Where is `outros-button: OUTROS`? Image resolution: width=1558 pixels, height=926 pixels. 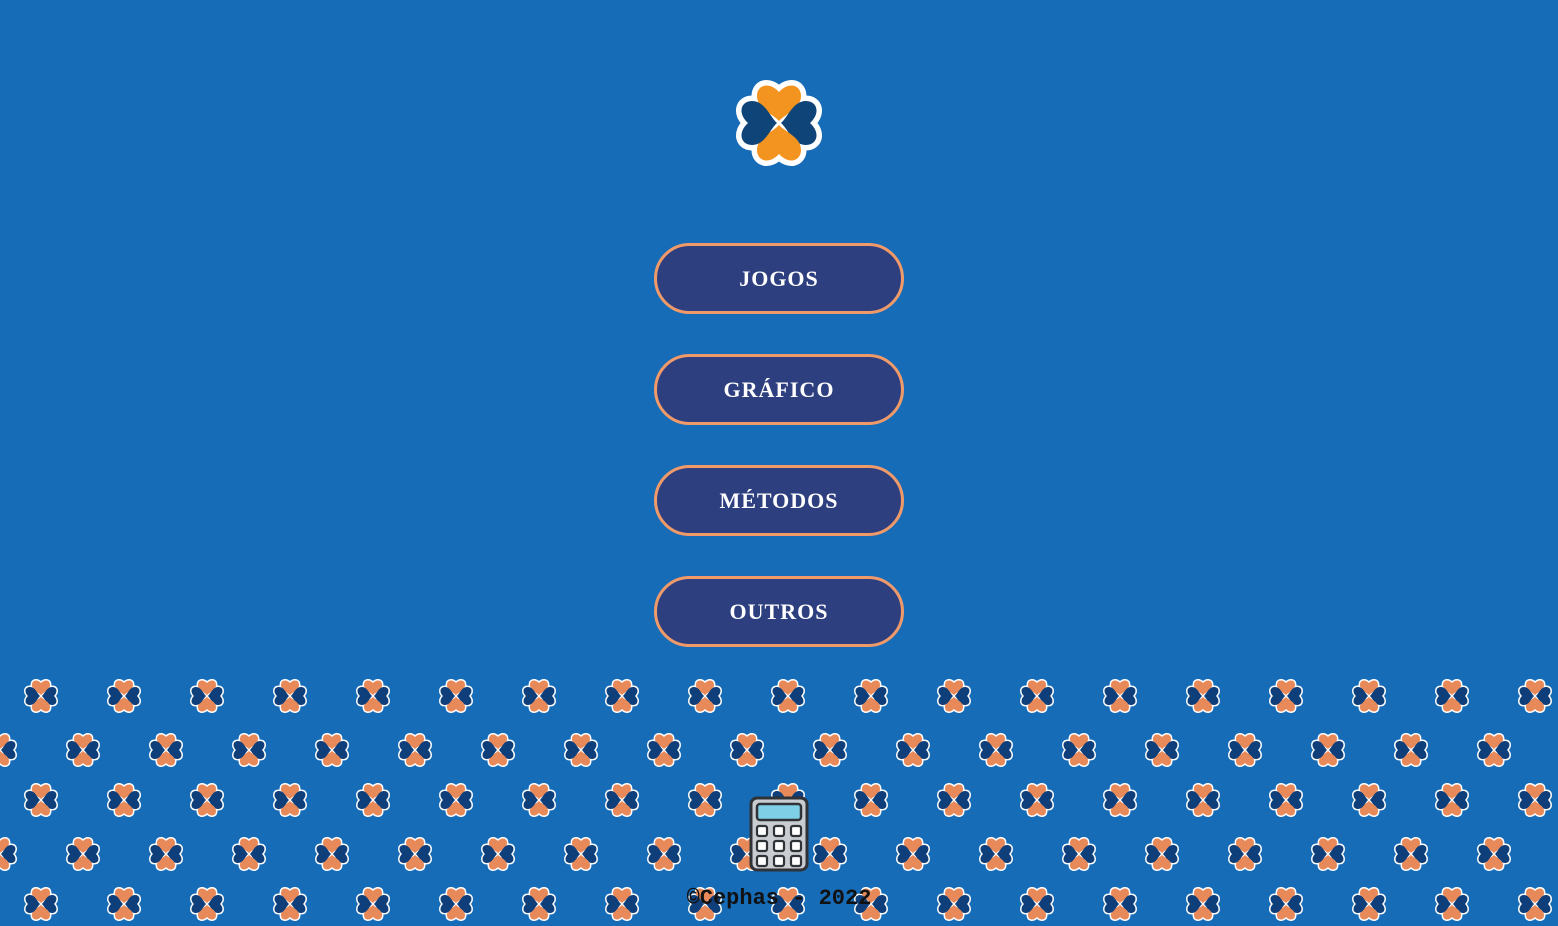 outros-button: OUTROS is located at coordinates (779, 611).